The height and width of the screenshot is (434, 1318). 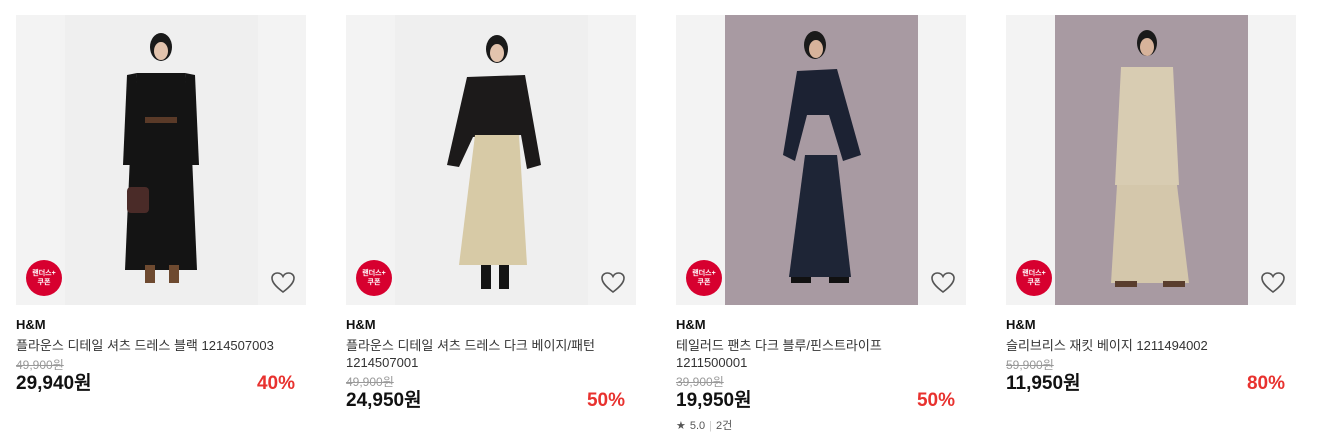 What do you see at coordinates (681, 426) in the screenshot?
I see `star-icon: ★` at bounding box center [681, 426].